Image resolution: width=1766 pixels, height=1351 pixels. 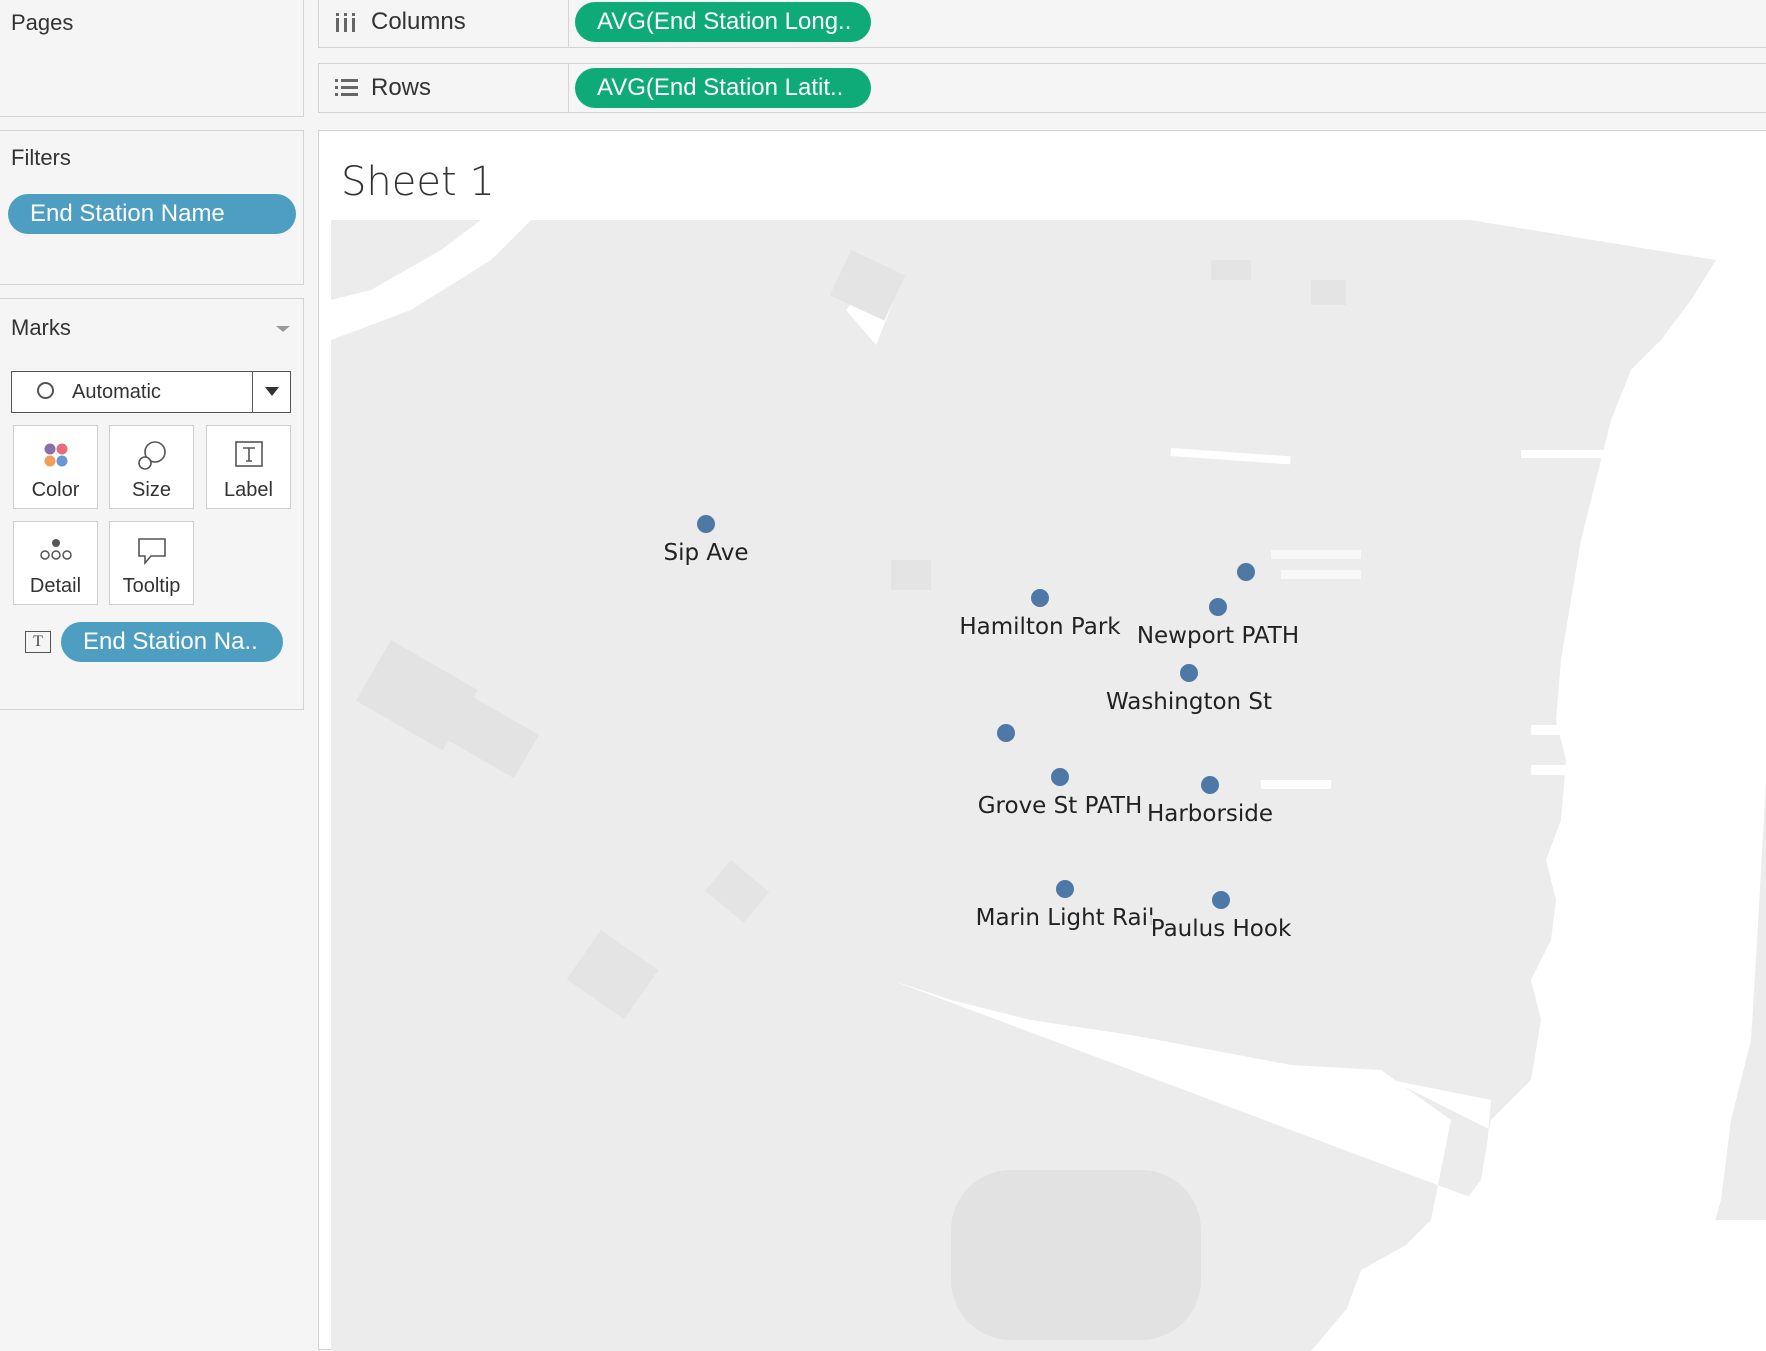 I want to click on station-label: Paulus Hook, so click(x=1221, y=929).